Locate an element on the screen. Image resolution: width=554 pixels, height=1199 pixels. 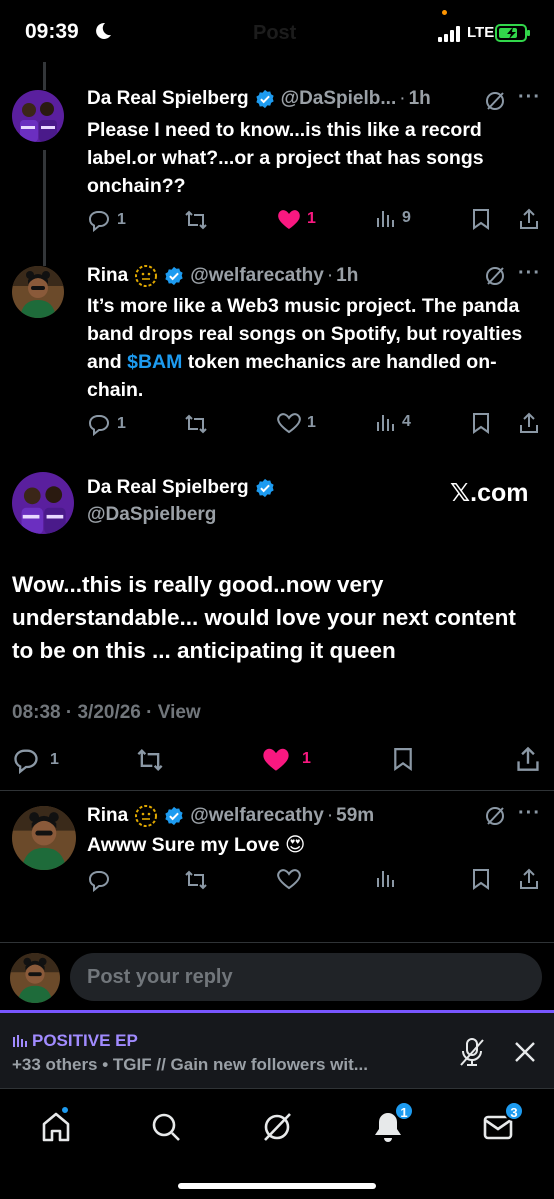
reply-composer: Post your reply is located at coordinates (277, 976).